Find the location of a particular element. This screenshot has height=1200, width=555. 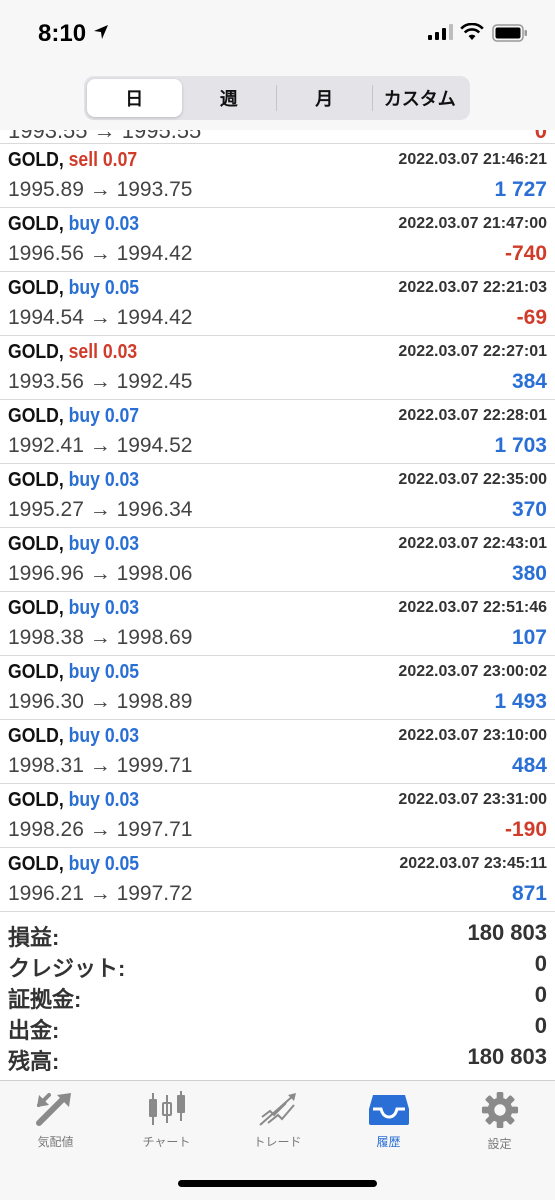

trade-symbol: GOLD, buy 0.05 is located at coordinates (73, 288).